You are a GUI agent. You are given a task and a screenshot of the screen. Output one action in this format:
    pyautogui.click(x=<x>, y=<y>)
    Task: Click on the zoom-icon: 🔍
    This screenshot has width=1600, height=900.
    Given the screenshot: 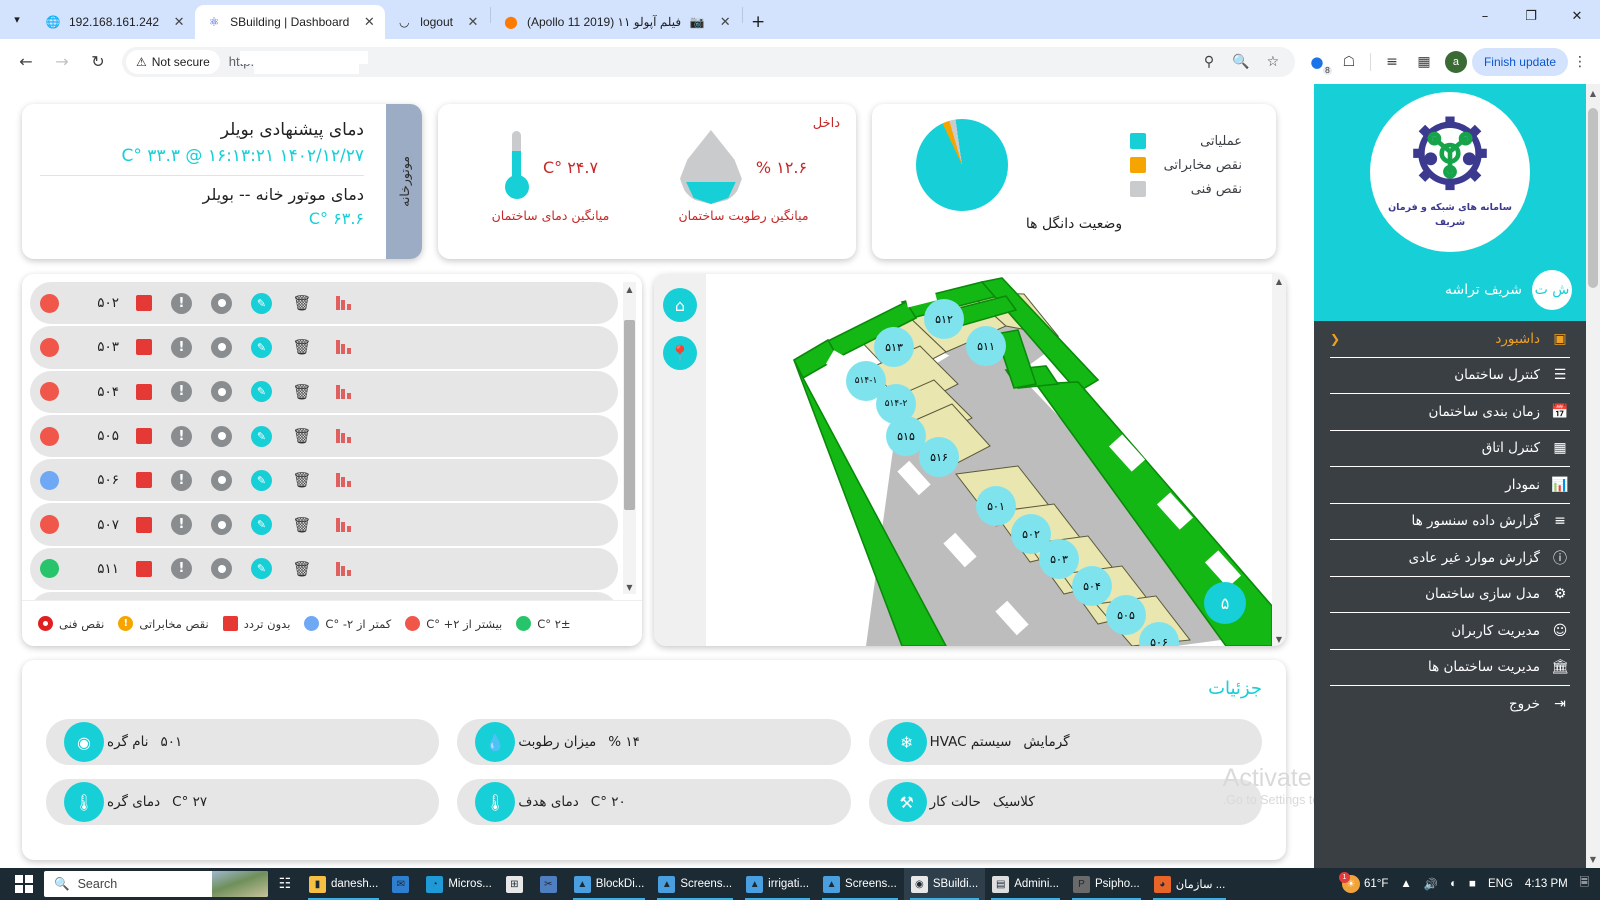 What is the action you would take?
    pyautogui.click(x=1241, y=62)
    